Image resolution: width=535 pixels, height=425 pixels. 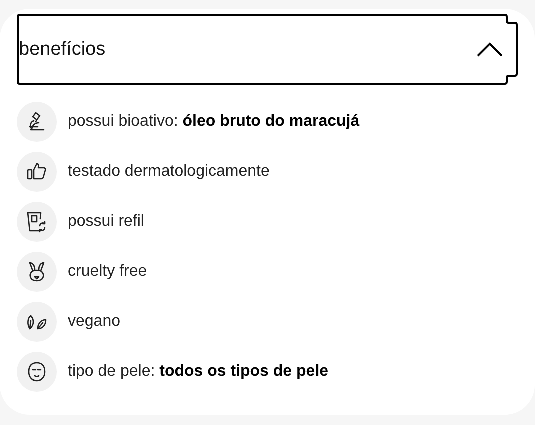 What do you see at coordinates (37, 372) in the screenshot?
I see `face-icon` at bounding box center [37, 372].